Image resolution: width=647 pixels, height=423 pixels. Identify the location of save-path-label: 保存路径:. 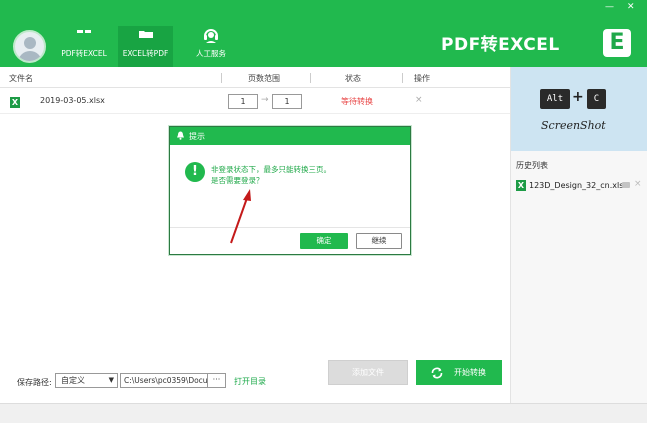
(34, 382).